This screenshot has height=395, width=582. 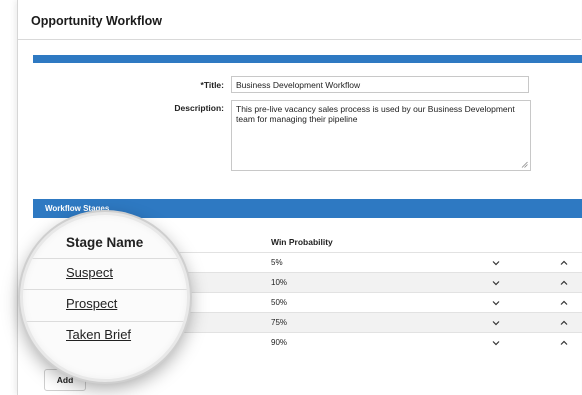 What do you see at coordinates (279, 342) in the screenshot?
I see `win-probability-cell: 90%` at bounding box center [279, 342].